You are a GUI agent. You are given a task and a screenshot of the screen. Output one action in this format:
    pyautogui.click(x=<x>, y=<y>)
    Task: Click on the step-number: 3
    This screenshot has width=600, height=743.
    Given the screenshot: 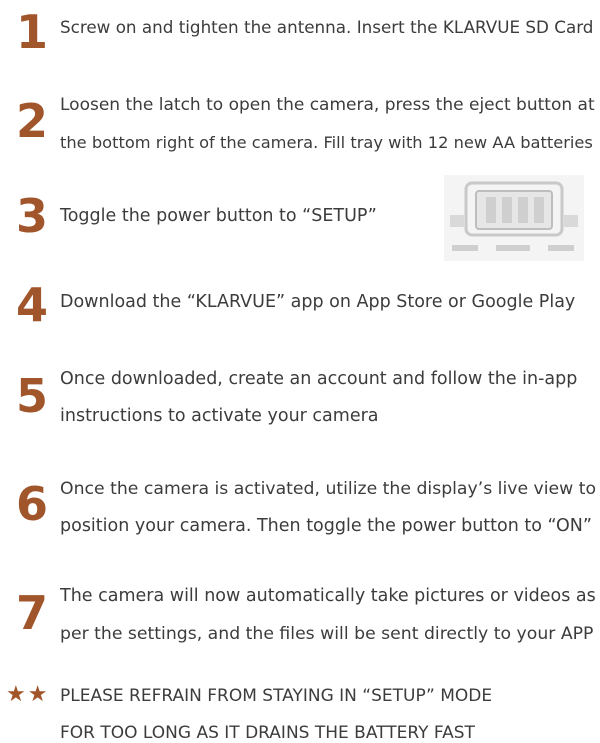 What is the action you would take?
    pyautogui.click(x=31, y=216)
    